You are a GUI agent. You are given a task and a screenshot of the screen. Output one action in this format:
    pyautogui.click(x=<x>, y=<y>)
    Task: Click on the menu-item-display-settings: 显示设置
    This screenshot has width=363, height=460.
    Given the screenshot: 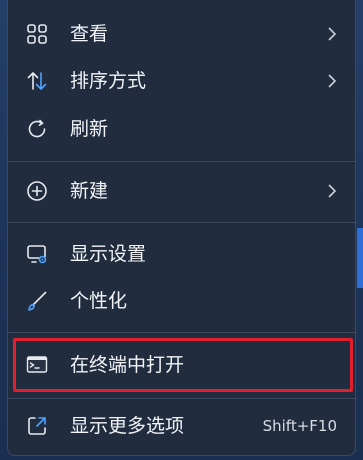 What is the action you would take?
    pyautogui.click(x=182, y=254)
    